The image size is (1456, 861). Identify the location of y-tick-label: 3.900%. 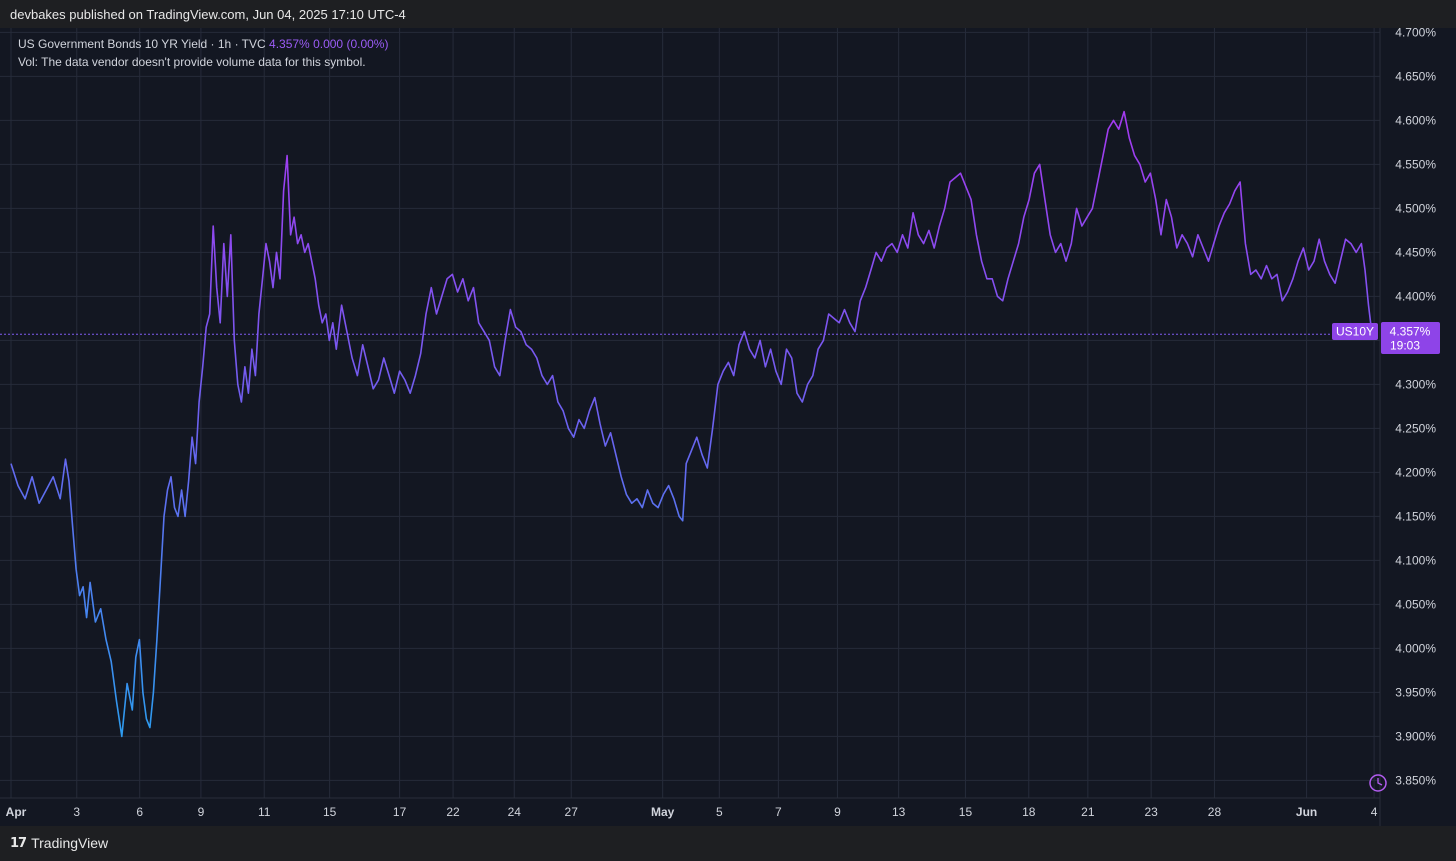
(1415, 736).